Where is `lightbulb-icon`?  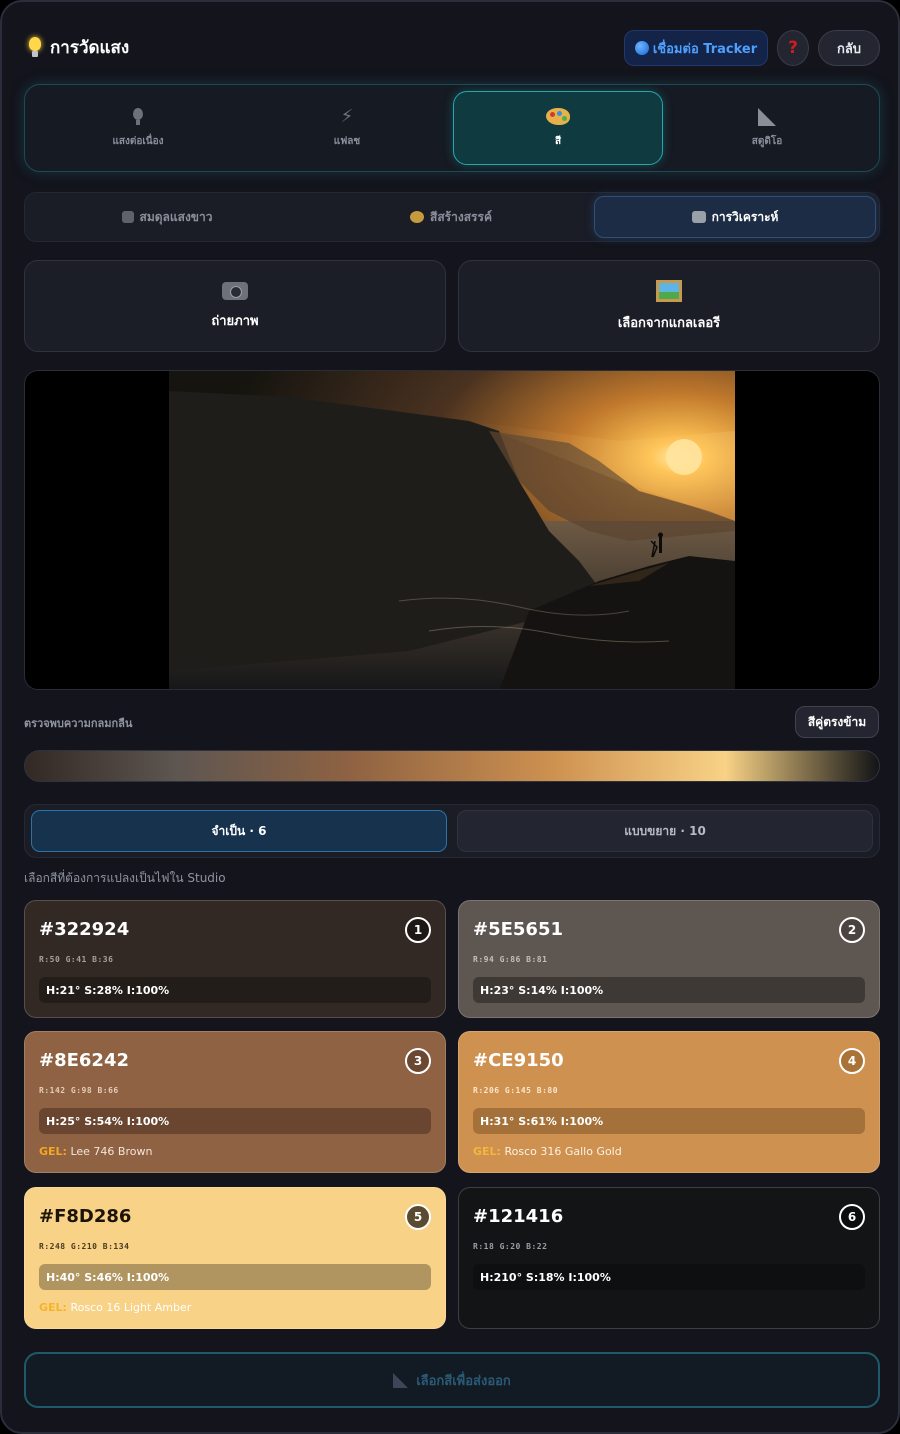
lightbulb-icon is located at coordinates (35, 48).